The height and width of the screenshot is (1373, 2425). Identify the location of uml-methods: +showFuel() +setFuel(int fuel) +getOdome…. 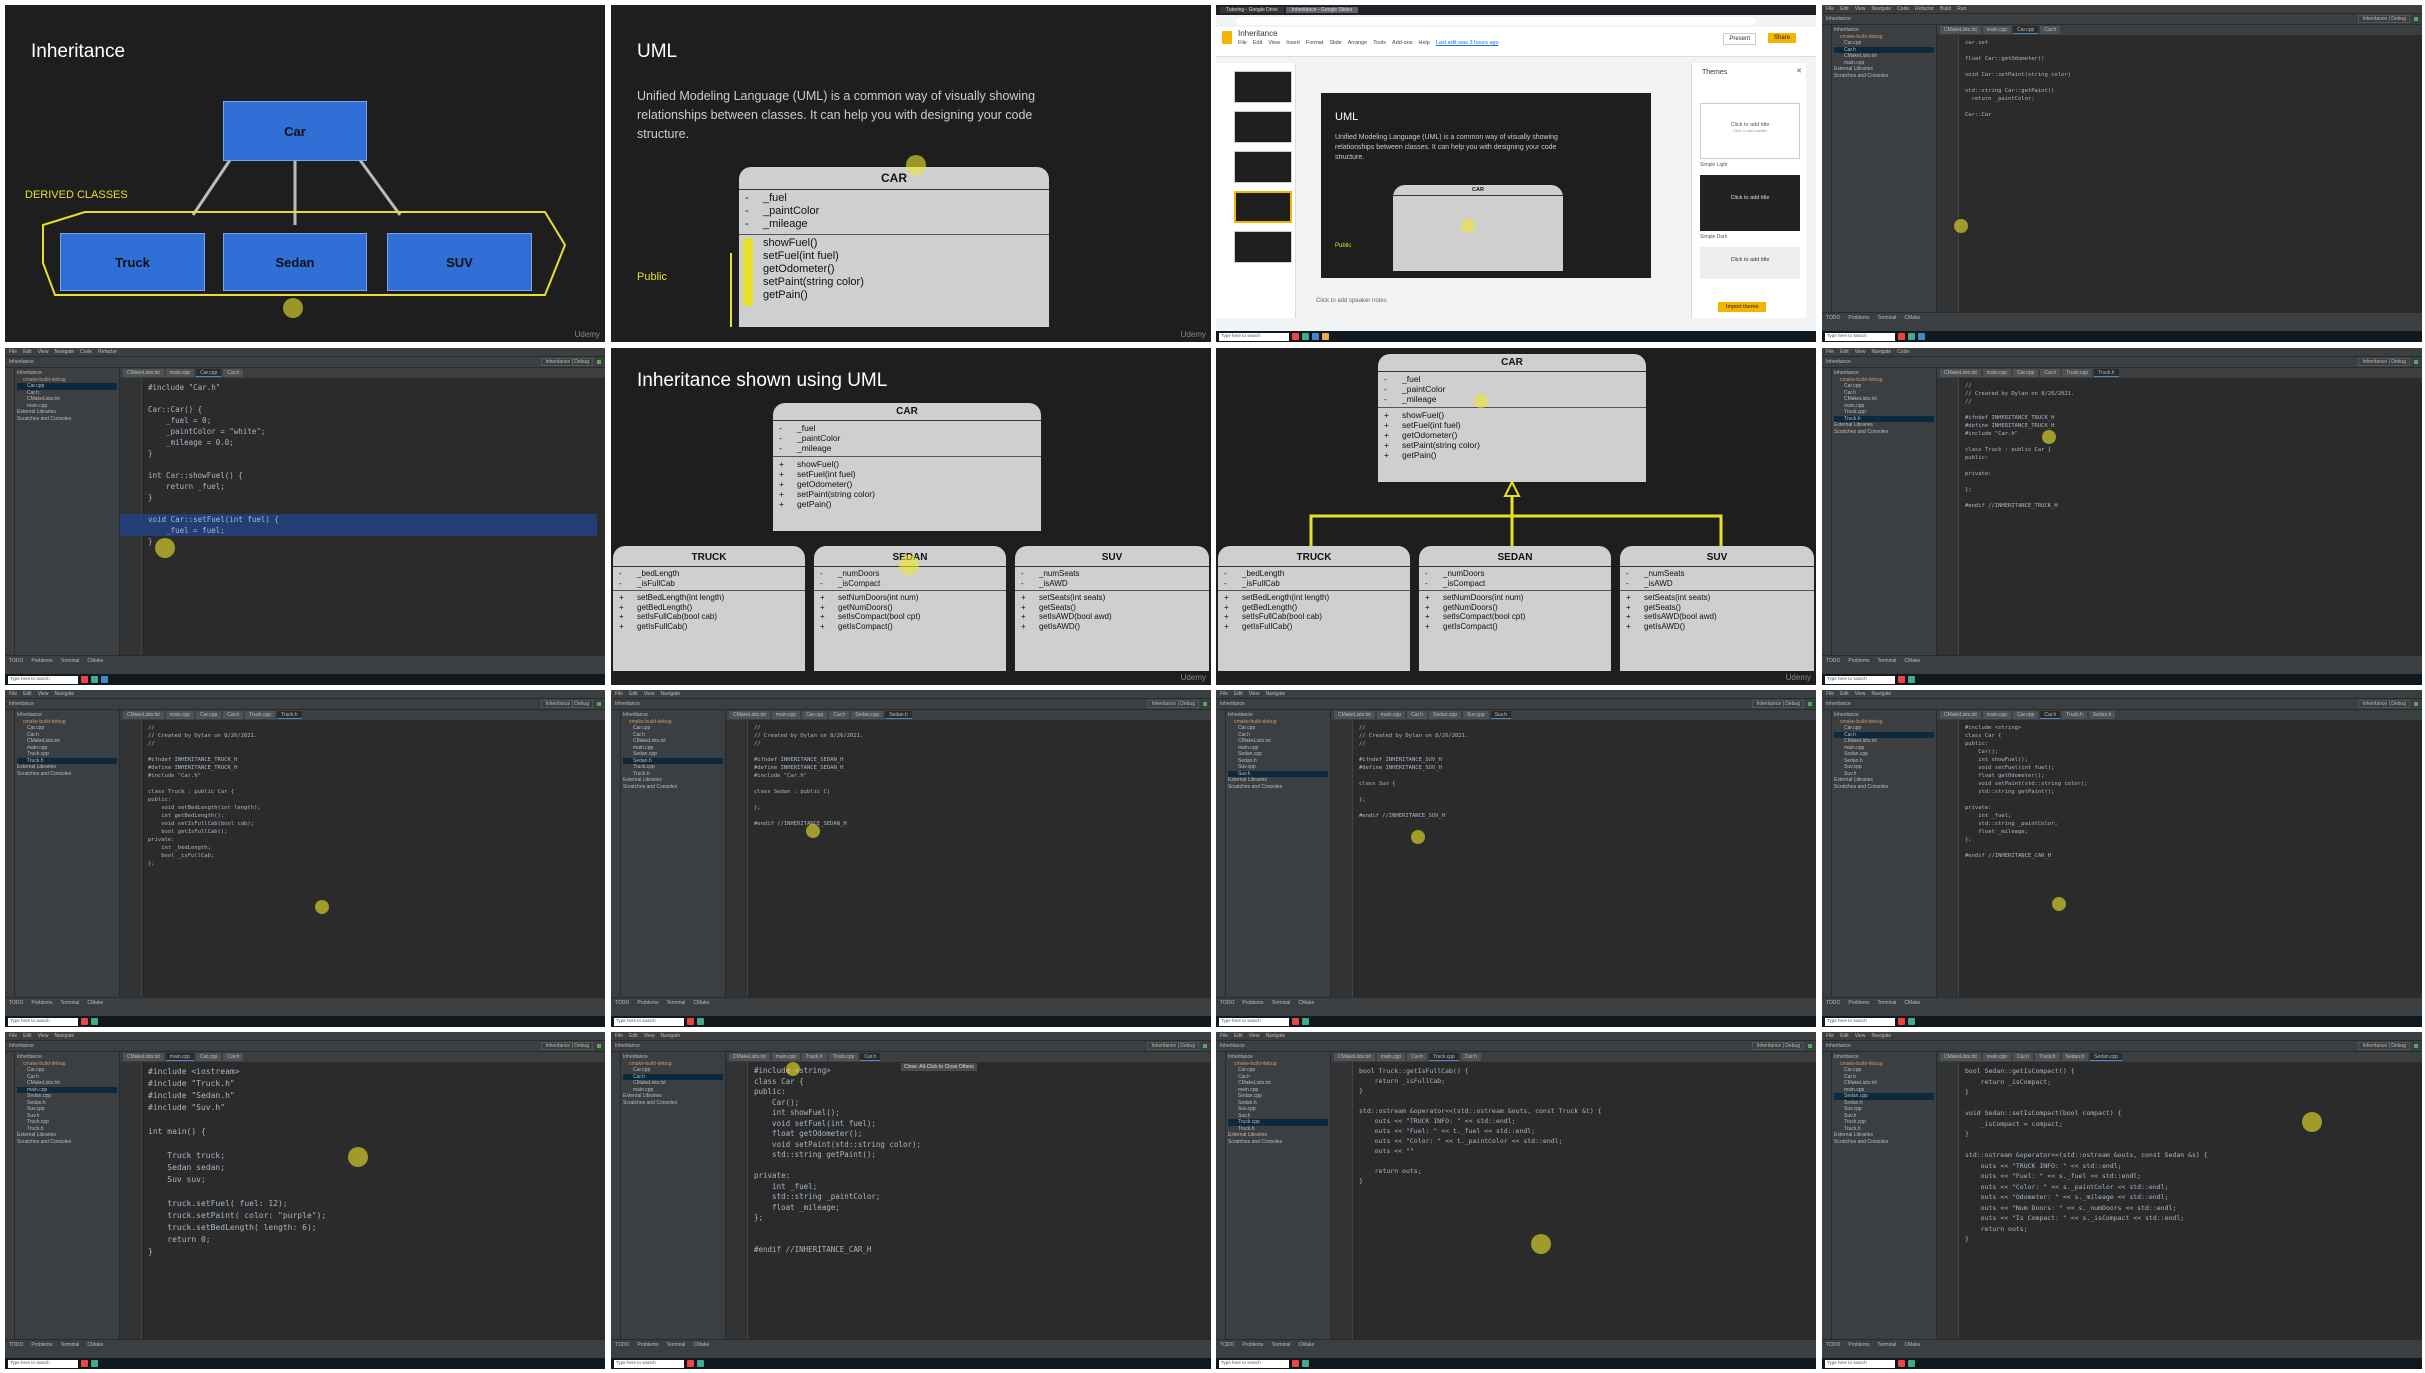
(894, 270).